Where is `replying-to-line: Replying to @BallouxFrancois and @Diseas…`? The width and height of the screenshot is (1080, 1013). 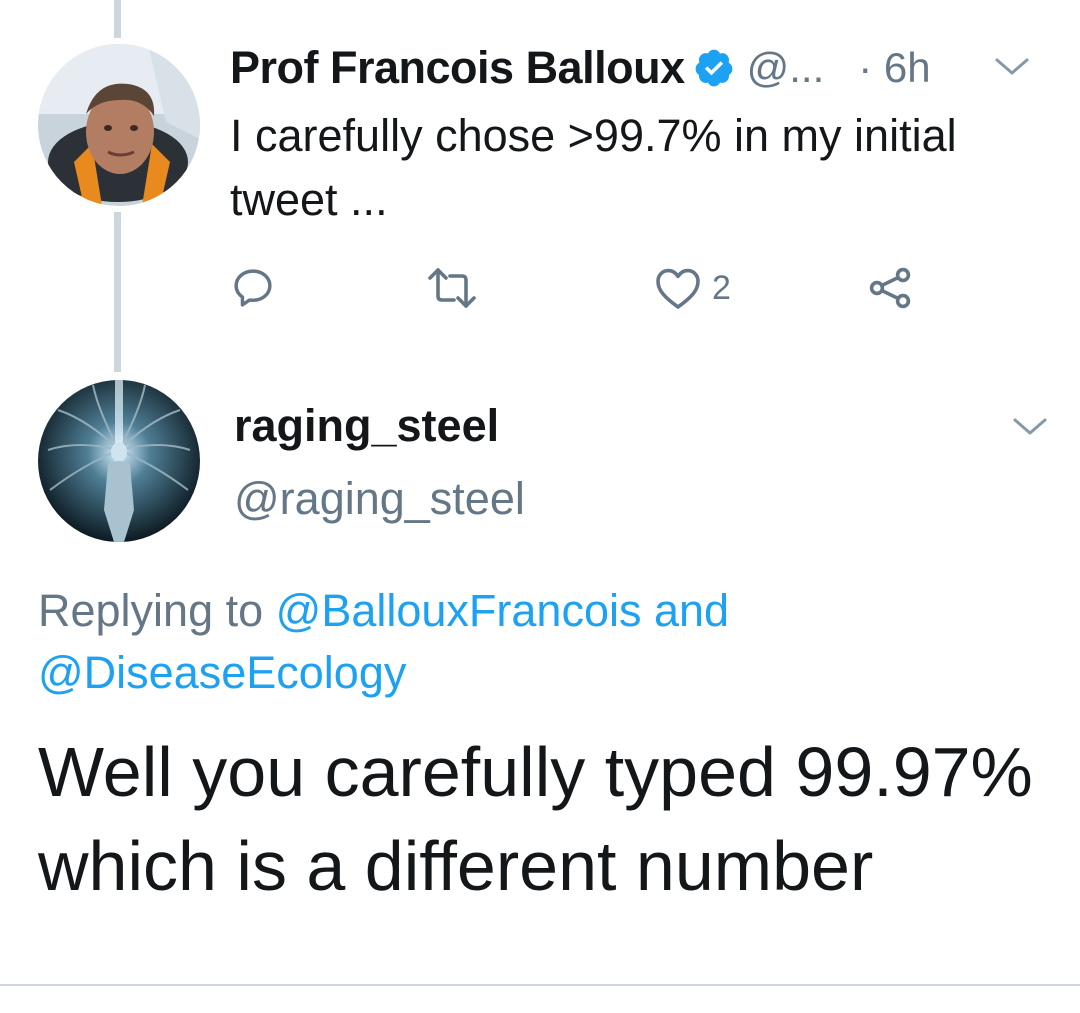
replying-to-line: Replying to @BallouxFrancois and @Diseas… is located at coordinates (538, 642).